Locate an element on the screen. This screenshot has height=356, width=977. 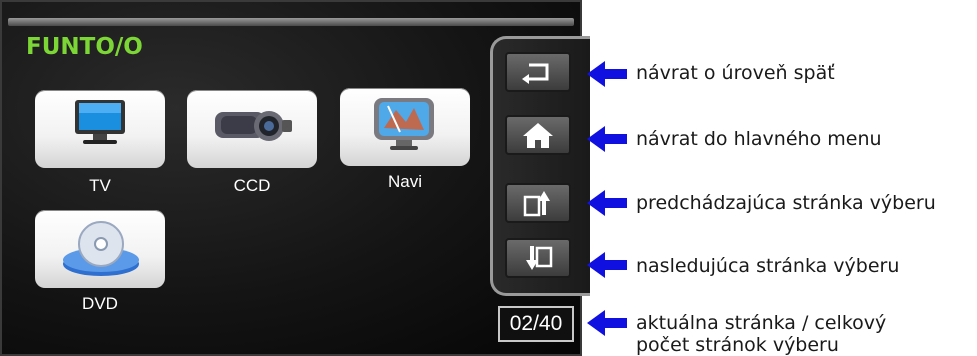
back-button is located at coordinates (538, 72).